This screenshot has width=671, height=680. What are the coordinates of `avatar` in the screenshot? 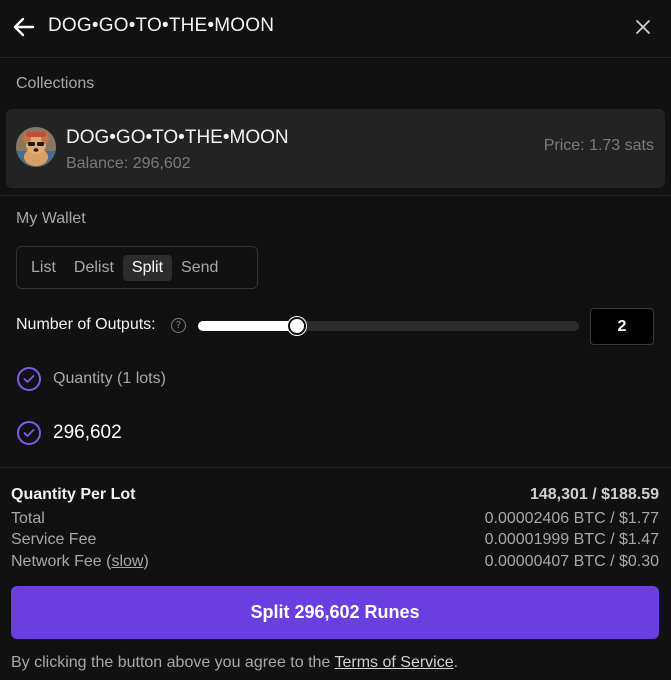 It's located at (36, 147).